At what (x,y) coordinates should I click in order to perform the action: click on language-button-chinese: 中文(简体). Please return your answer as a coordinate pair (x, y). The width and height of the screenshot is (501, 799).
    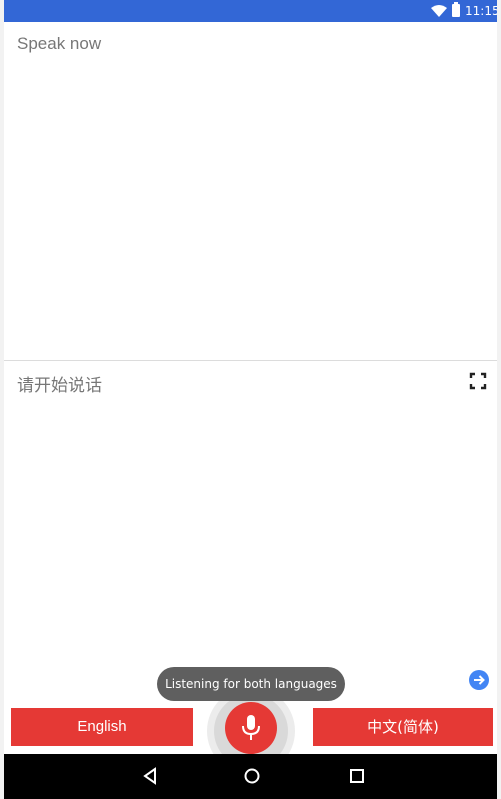
    Looking at the image, I should click on (403, 727).